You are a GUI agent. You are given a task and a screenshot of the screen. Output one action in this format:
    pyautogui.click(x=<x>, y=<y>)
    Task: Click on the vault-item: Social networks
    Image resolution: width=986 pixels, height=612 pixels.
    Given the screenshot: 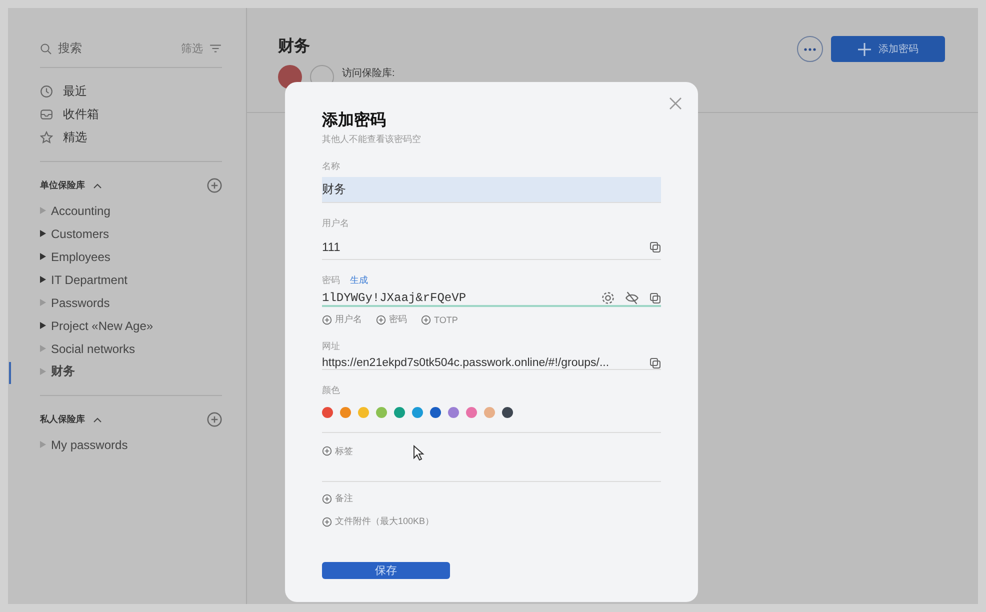 What is the action you would take?
    pyautogui.click(x=131, y=348)
    